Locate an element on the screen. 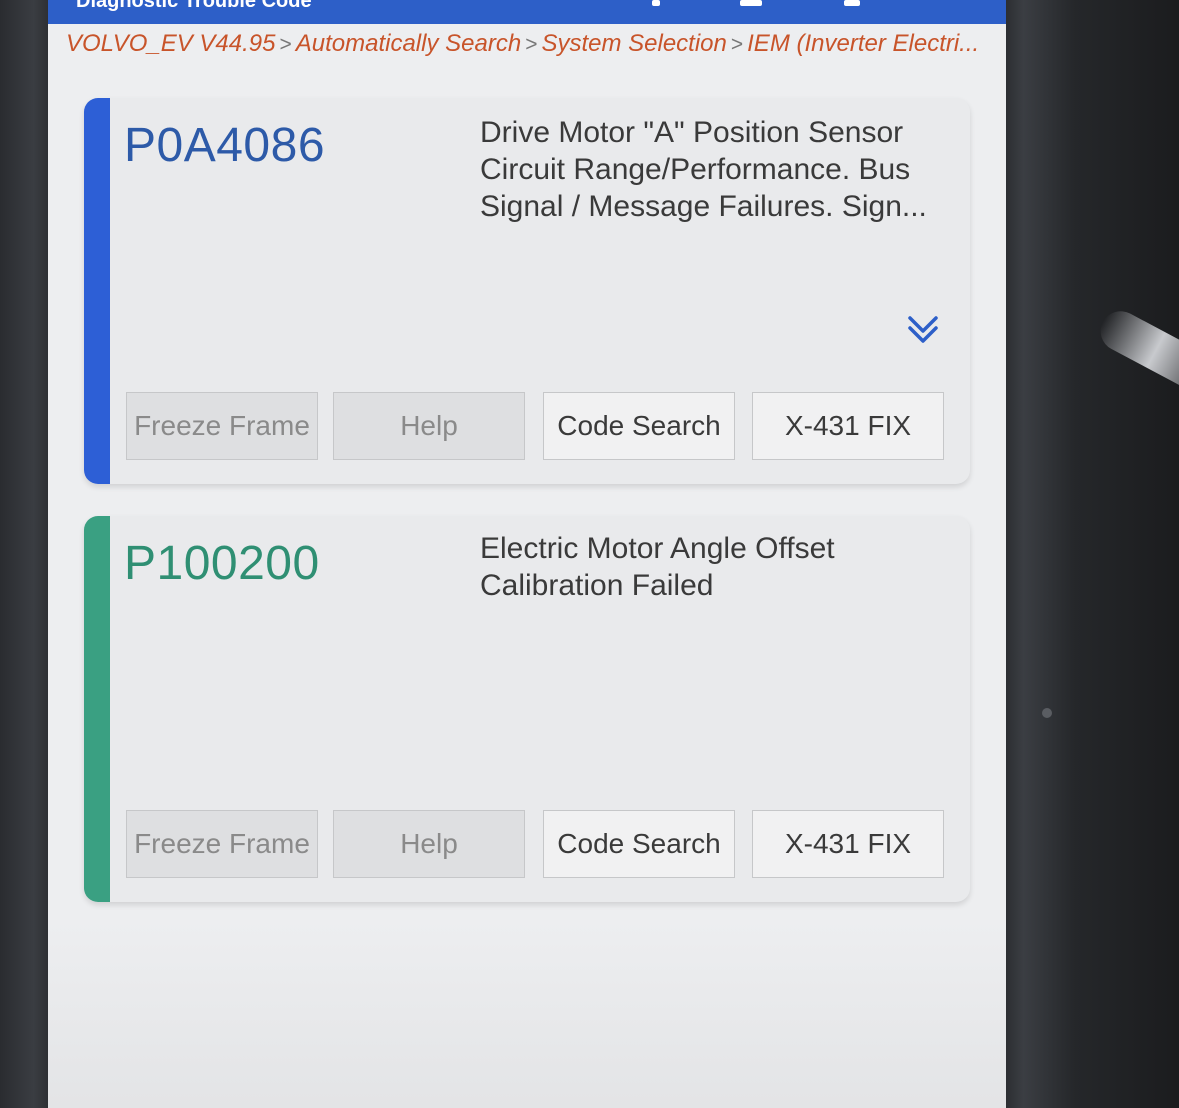 The image size is (1179, 1108). window-icon is located at coordinates (751, 3).